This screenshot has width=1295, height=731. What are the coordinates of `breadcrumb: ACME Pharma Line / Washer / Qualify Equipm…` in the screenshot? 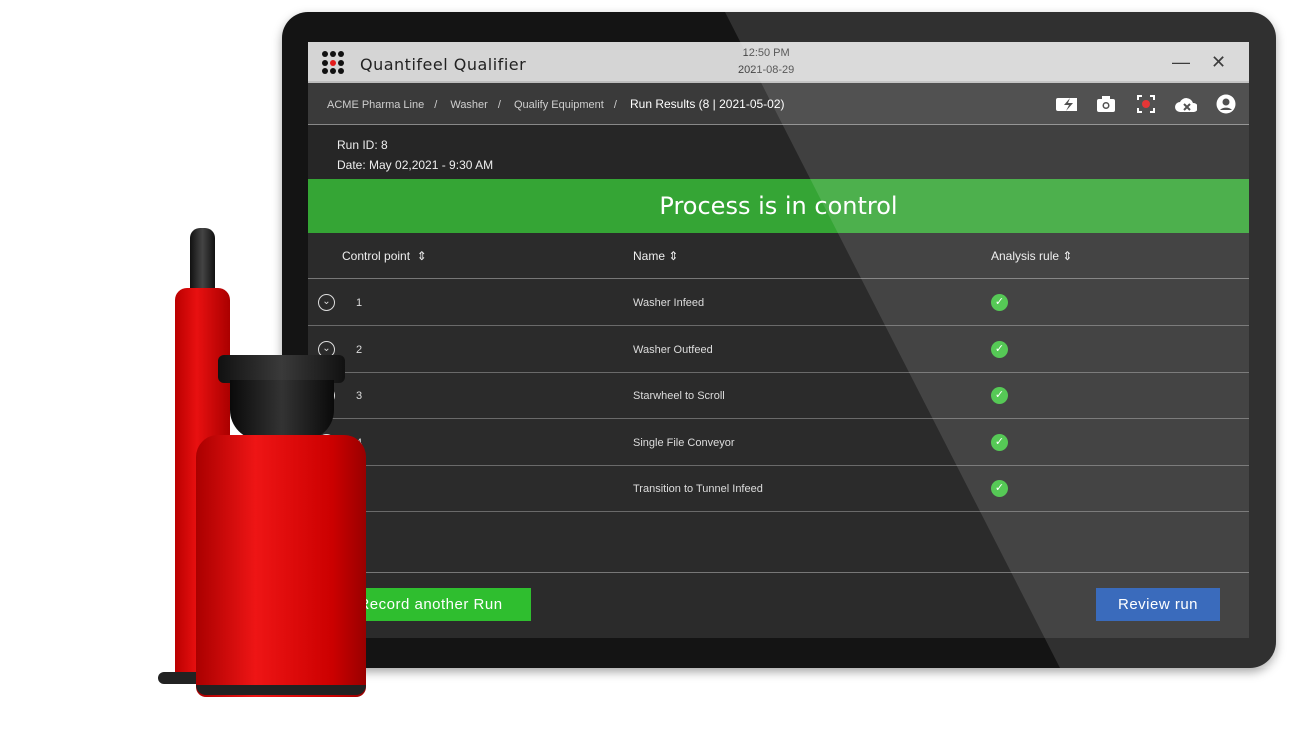 It's located at (556, 104).